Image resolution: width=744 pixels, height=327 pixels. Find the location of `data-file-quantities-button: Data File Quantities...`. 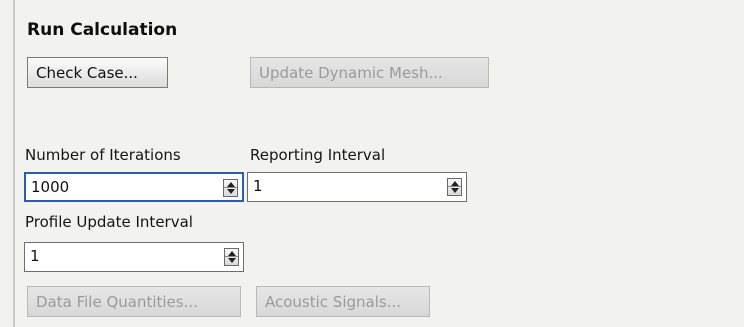

data-file-quantities-button: Data File Quantities... is located at coordinates (134, 301).